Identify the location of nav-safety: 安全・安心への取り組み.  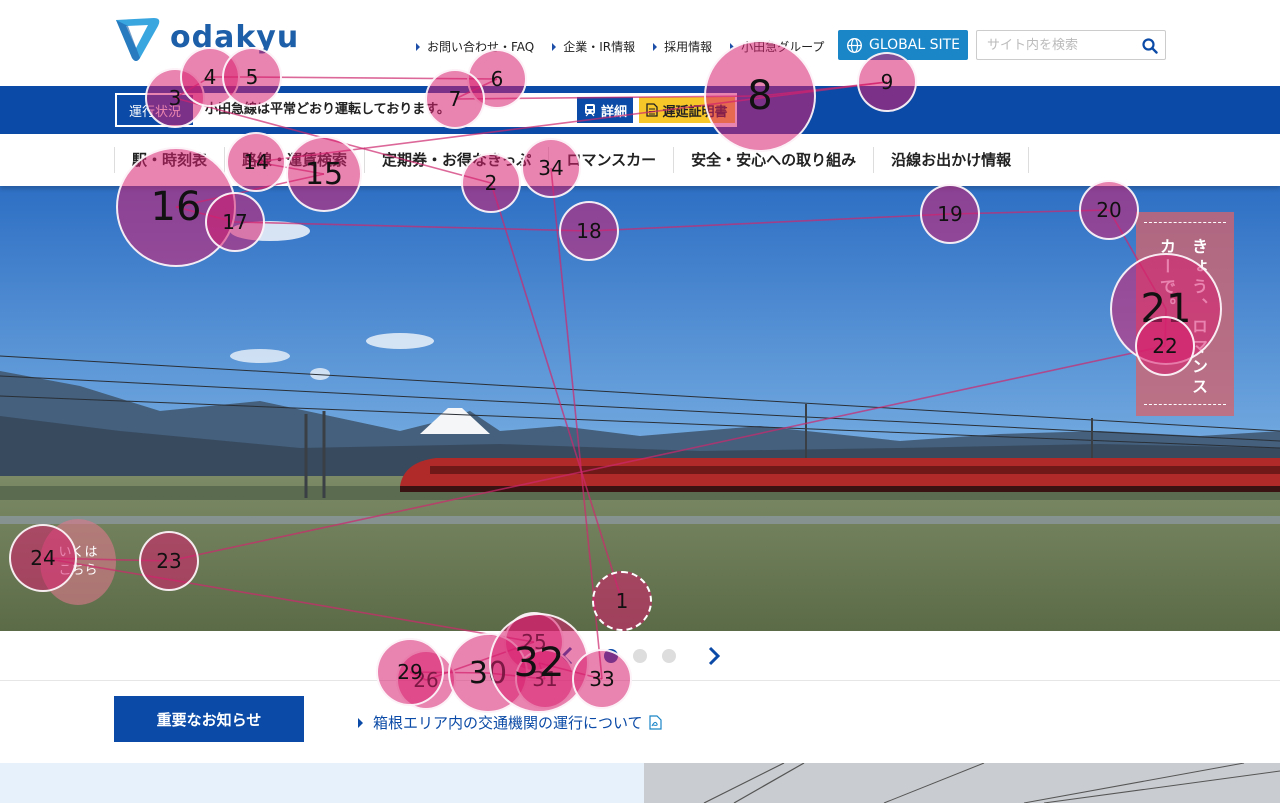
(773, 160).